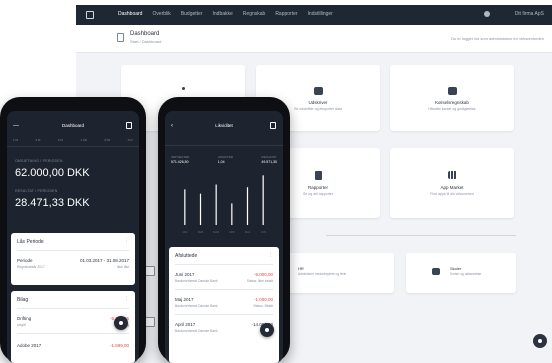 The image size is (552, 363). What do you see at coordinates (122, 267) in the screenshot?
I see `row-sub-right: Ikke låst` at bounding box center [122, 267].